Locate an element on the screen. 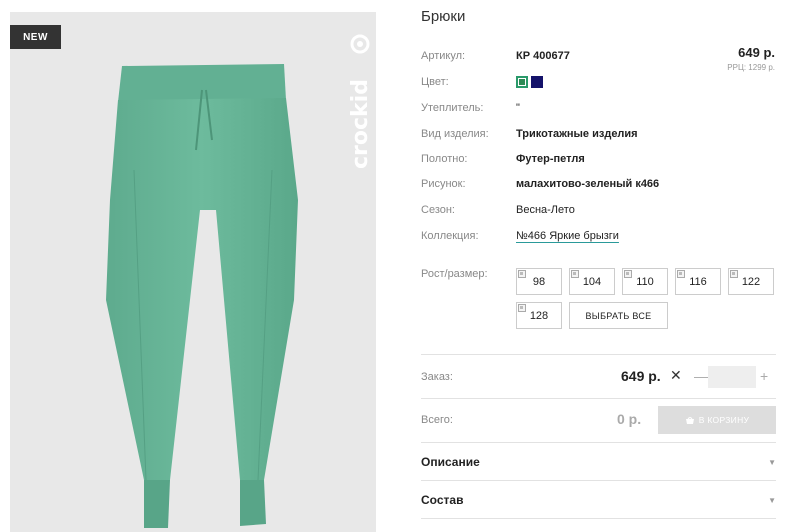 The width and height of the screenshot is (800, 532). description-accordion: Описание ▼ is located at coordinates (598, 462).